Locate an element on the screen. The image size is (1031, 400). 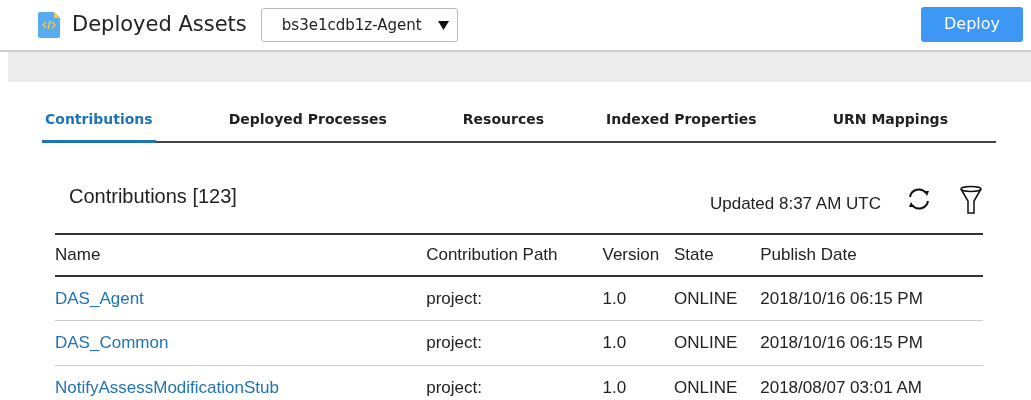
updated-time: Updated 8:37 AM UTC is located at coordinates (795, 204).